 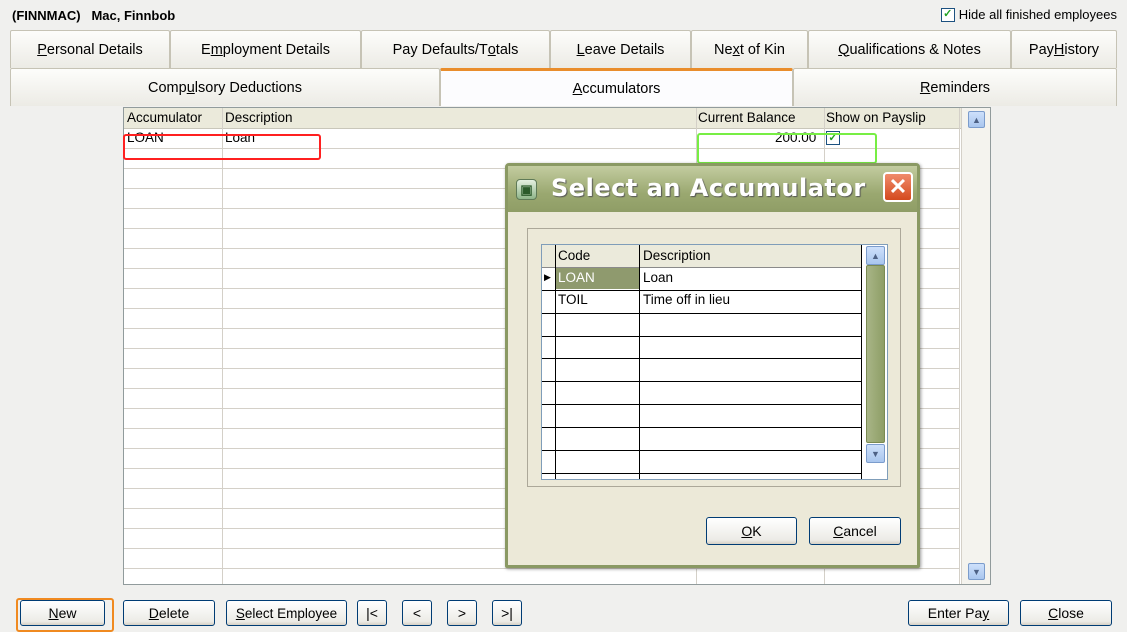 I want to click on column-header-code: Code, so click(x=574, y=255).